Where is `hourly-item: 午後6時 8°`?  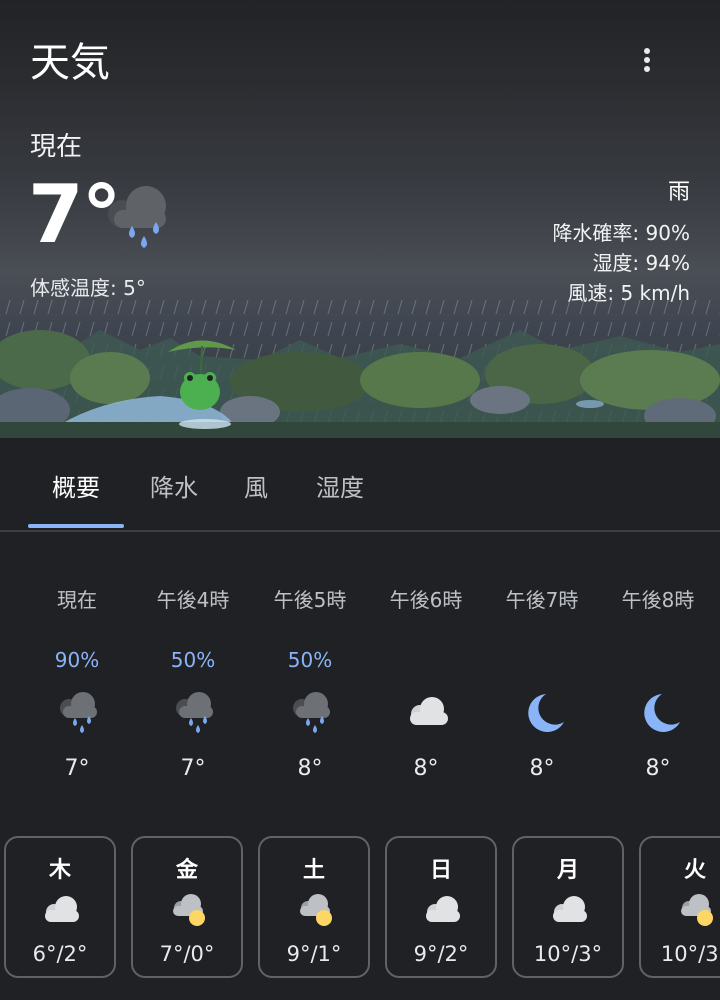
hourly-item: 午後6時 8° is located at coordinates (426, 675).